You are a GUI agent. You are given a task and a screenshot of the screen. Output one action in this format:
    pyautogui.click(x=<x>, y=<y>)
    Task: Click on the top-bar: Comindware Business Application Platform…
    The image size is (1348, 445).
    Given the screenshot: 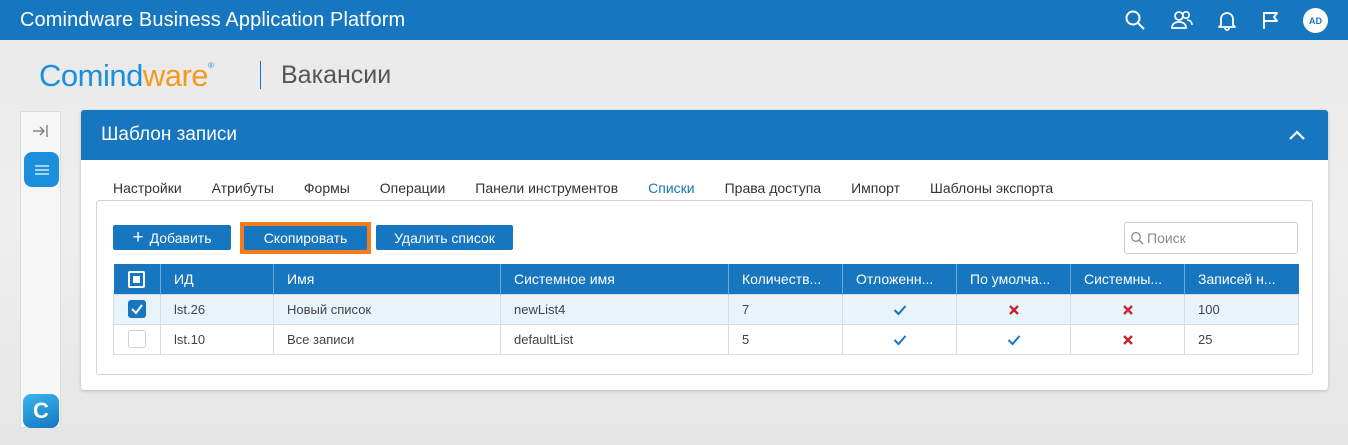 What is the action you would take?
    pyautogui.click(x=674, y=20)
    